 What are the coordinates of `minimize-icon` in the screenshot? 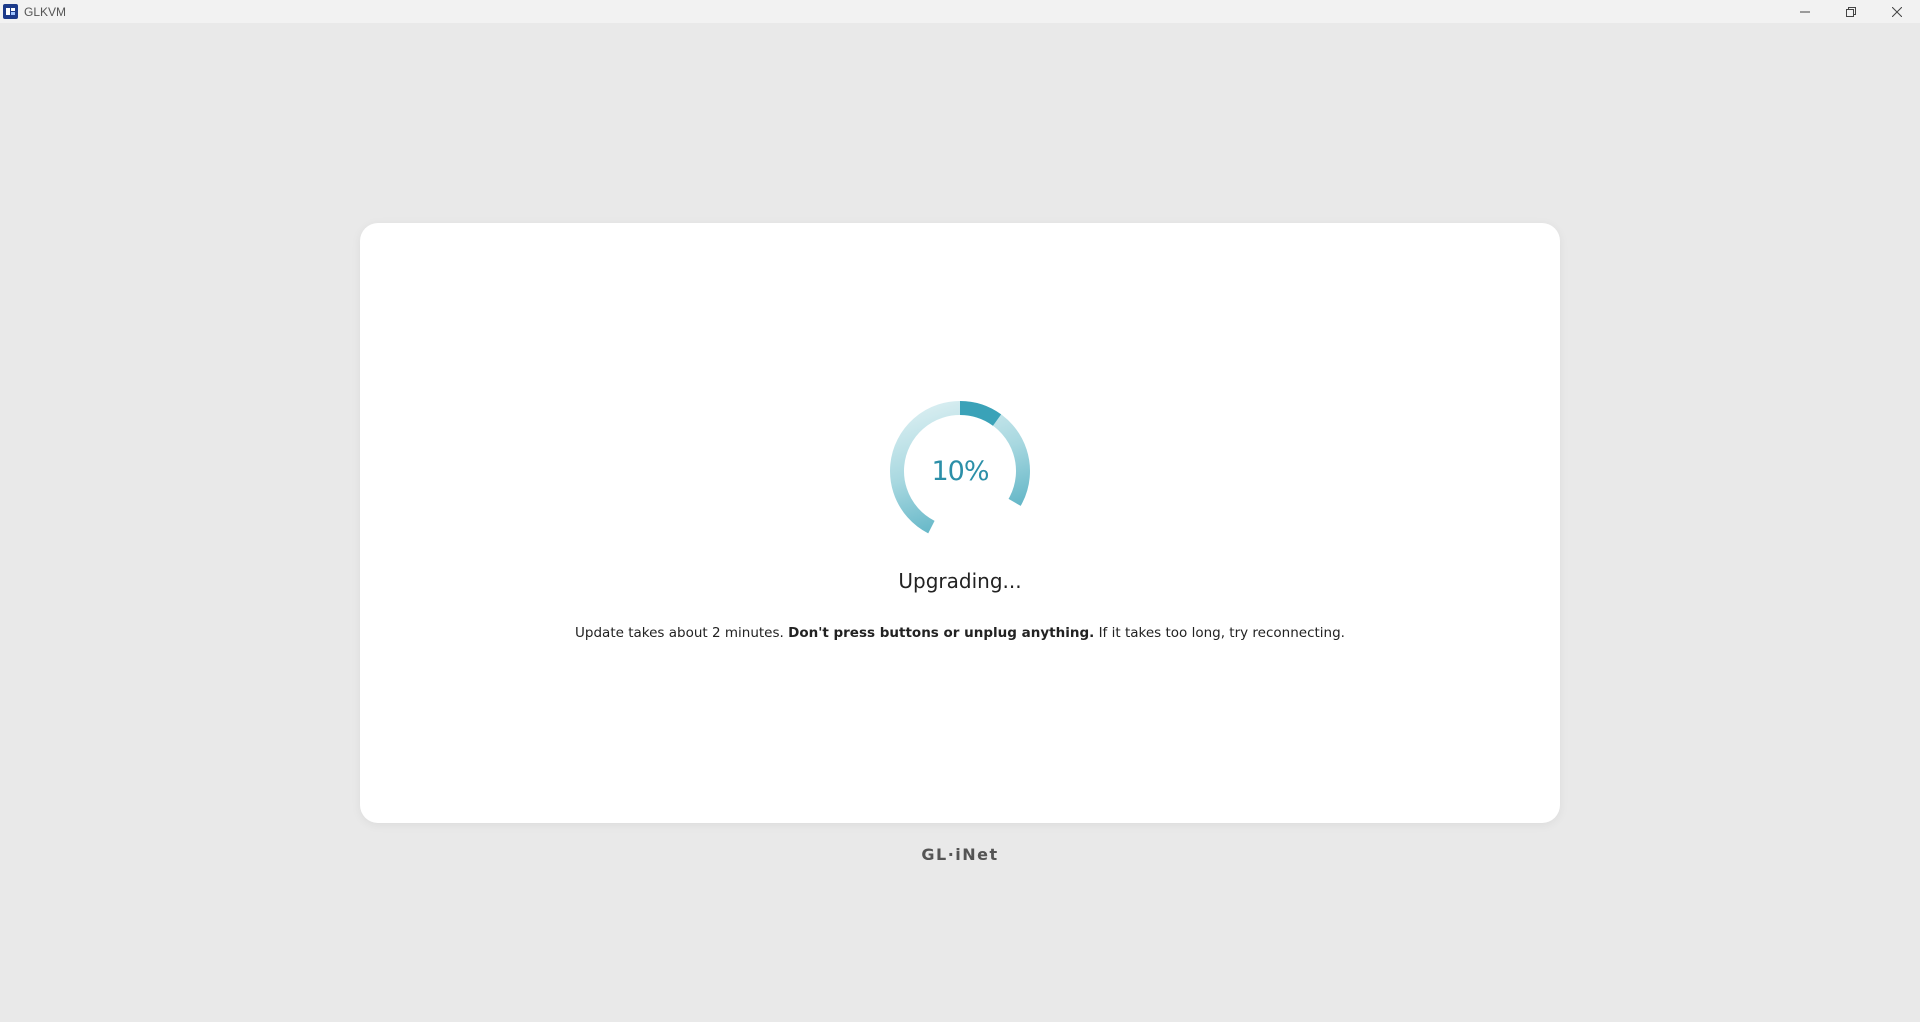 It's located at (1805, 11).